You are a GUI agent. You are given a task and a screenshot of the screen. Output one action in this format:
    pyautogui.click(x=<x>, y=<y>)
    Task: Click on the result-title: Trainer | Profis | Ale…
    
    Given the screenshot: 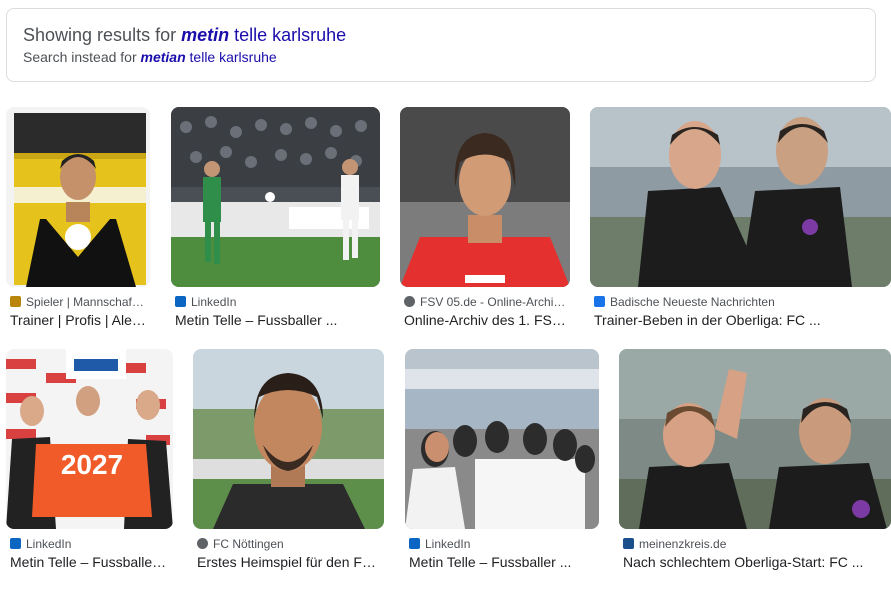 What is the action you would take?
    pyautogui.click(x=80, y=320)
    